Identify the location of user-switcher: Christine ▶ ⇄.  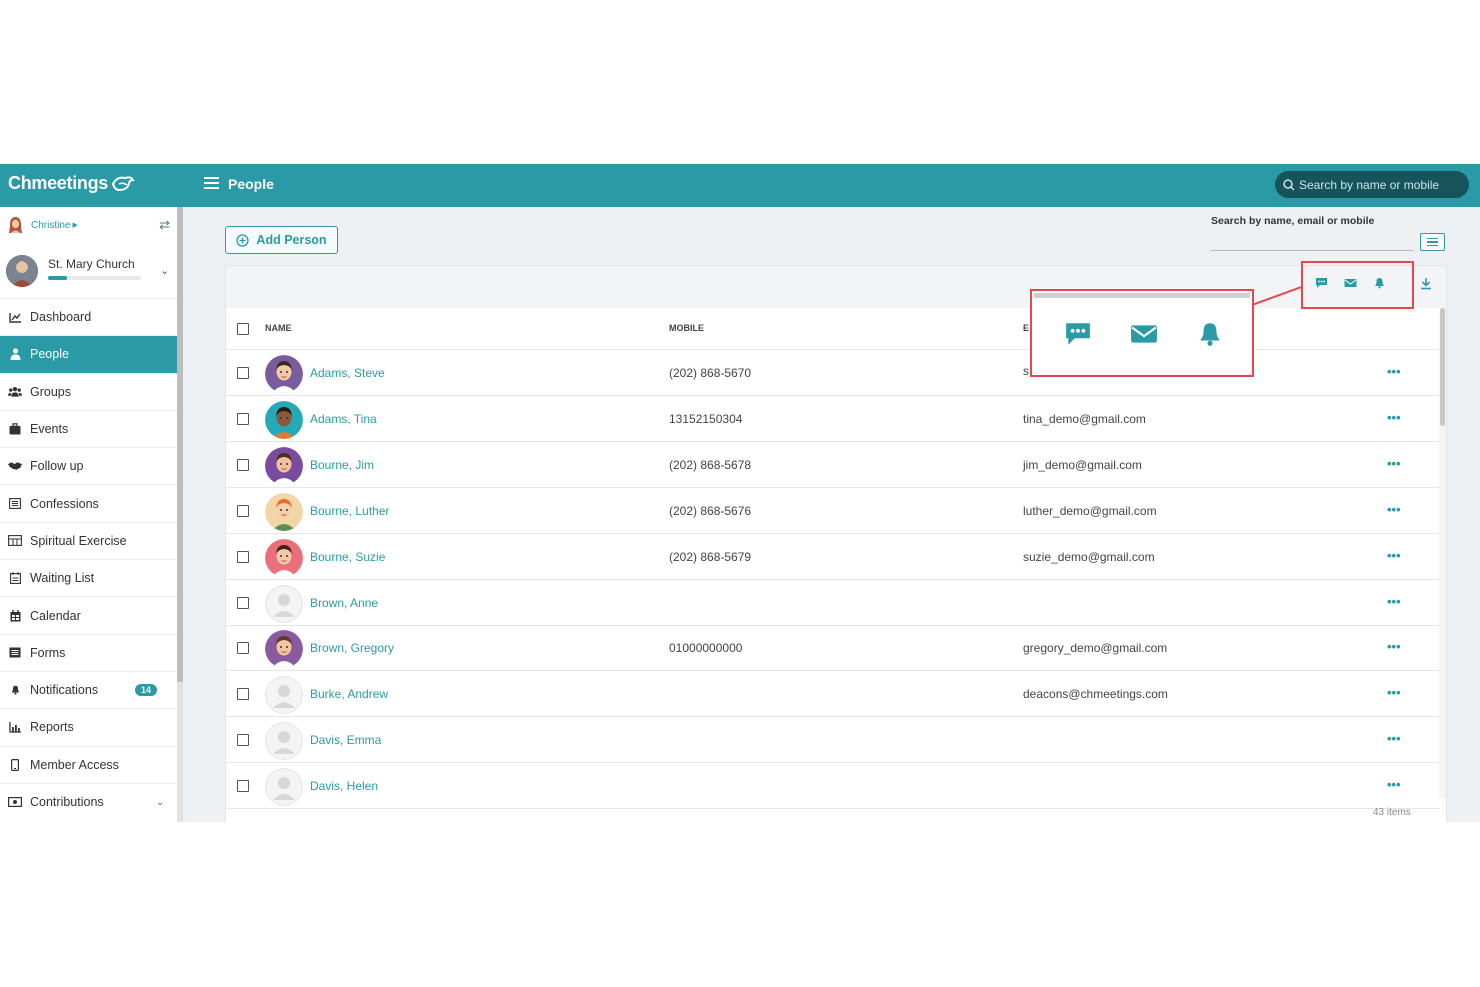
(89, 225).